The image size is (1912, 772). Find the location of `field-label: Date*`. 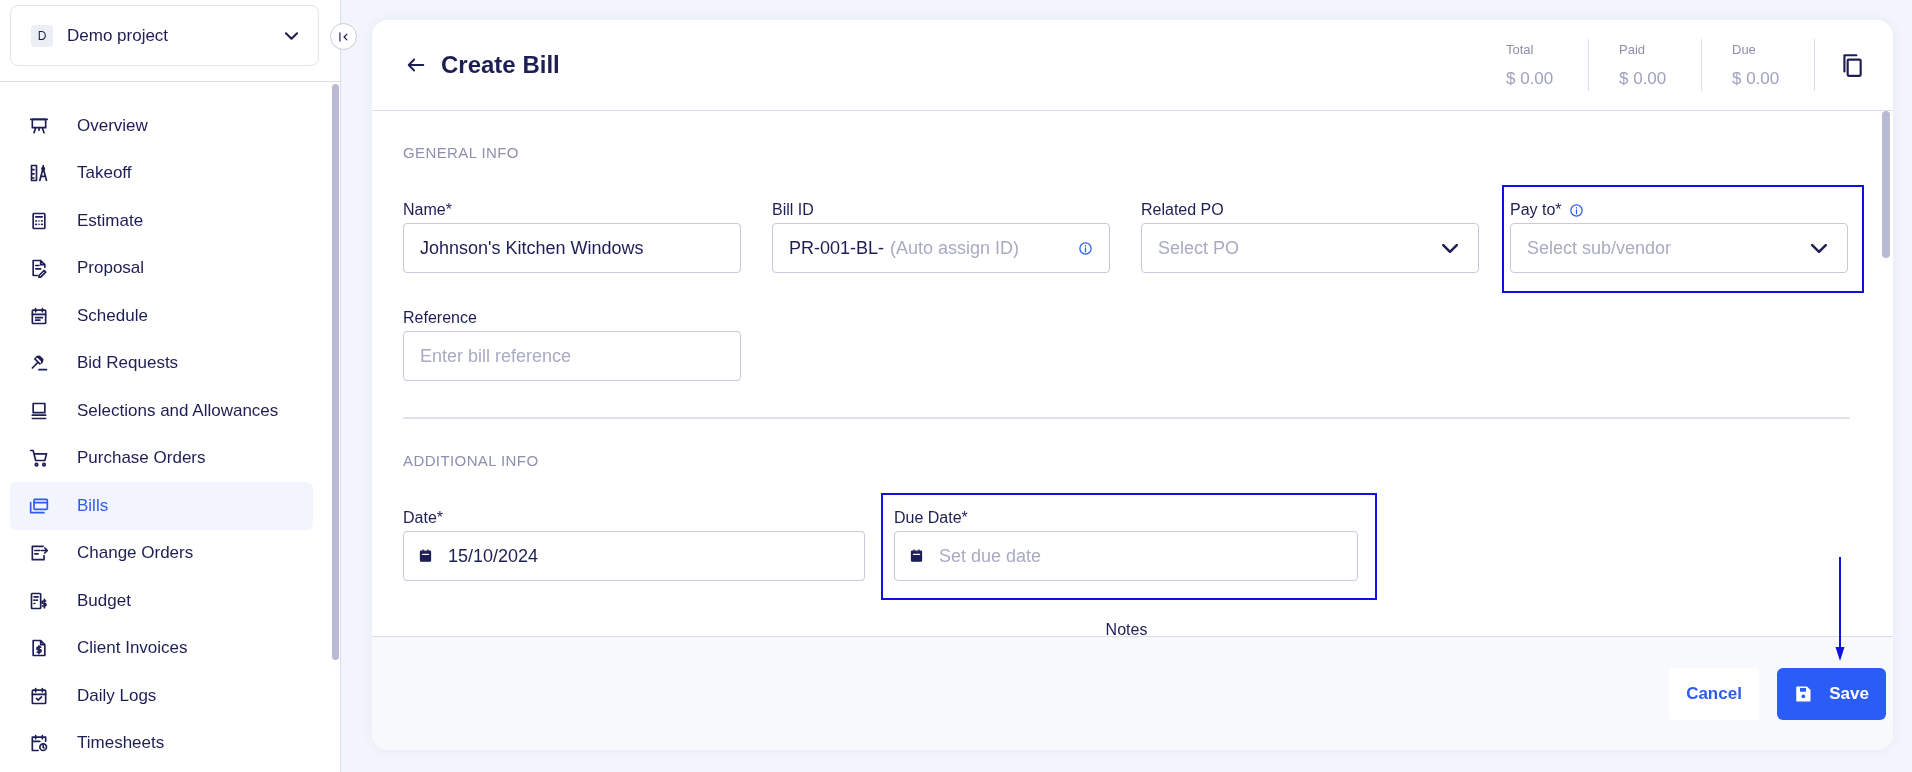

field-label: Date* is located at coordinates (423, 518).